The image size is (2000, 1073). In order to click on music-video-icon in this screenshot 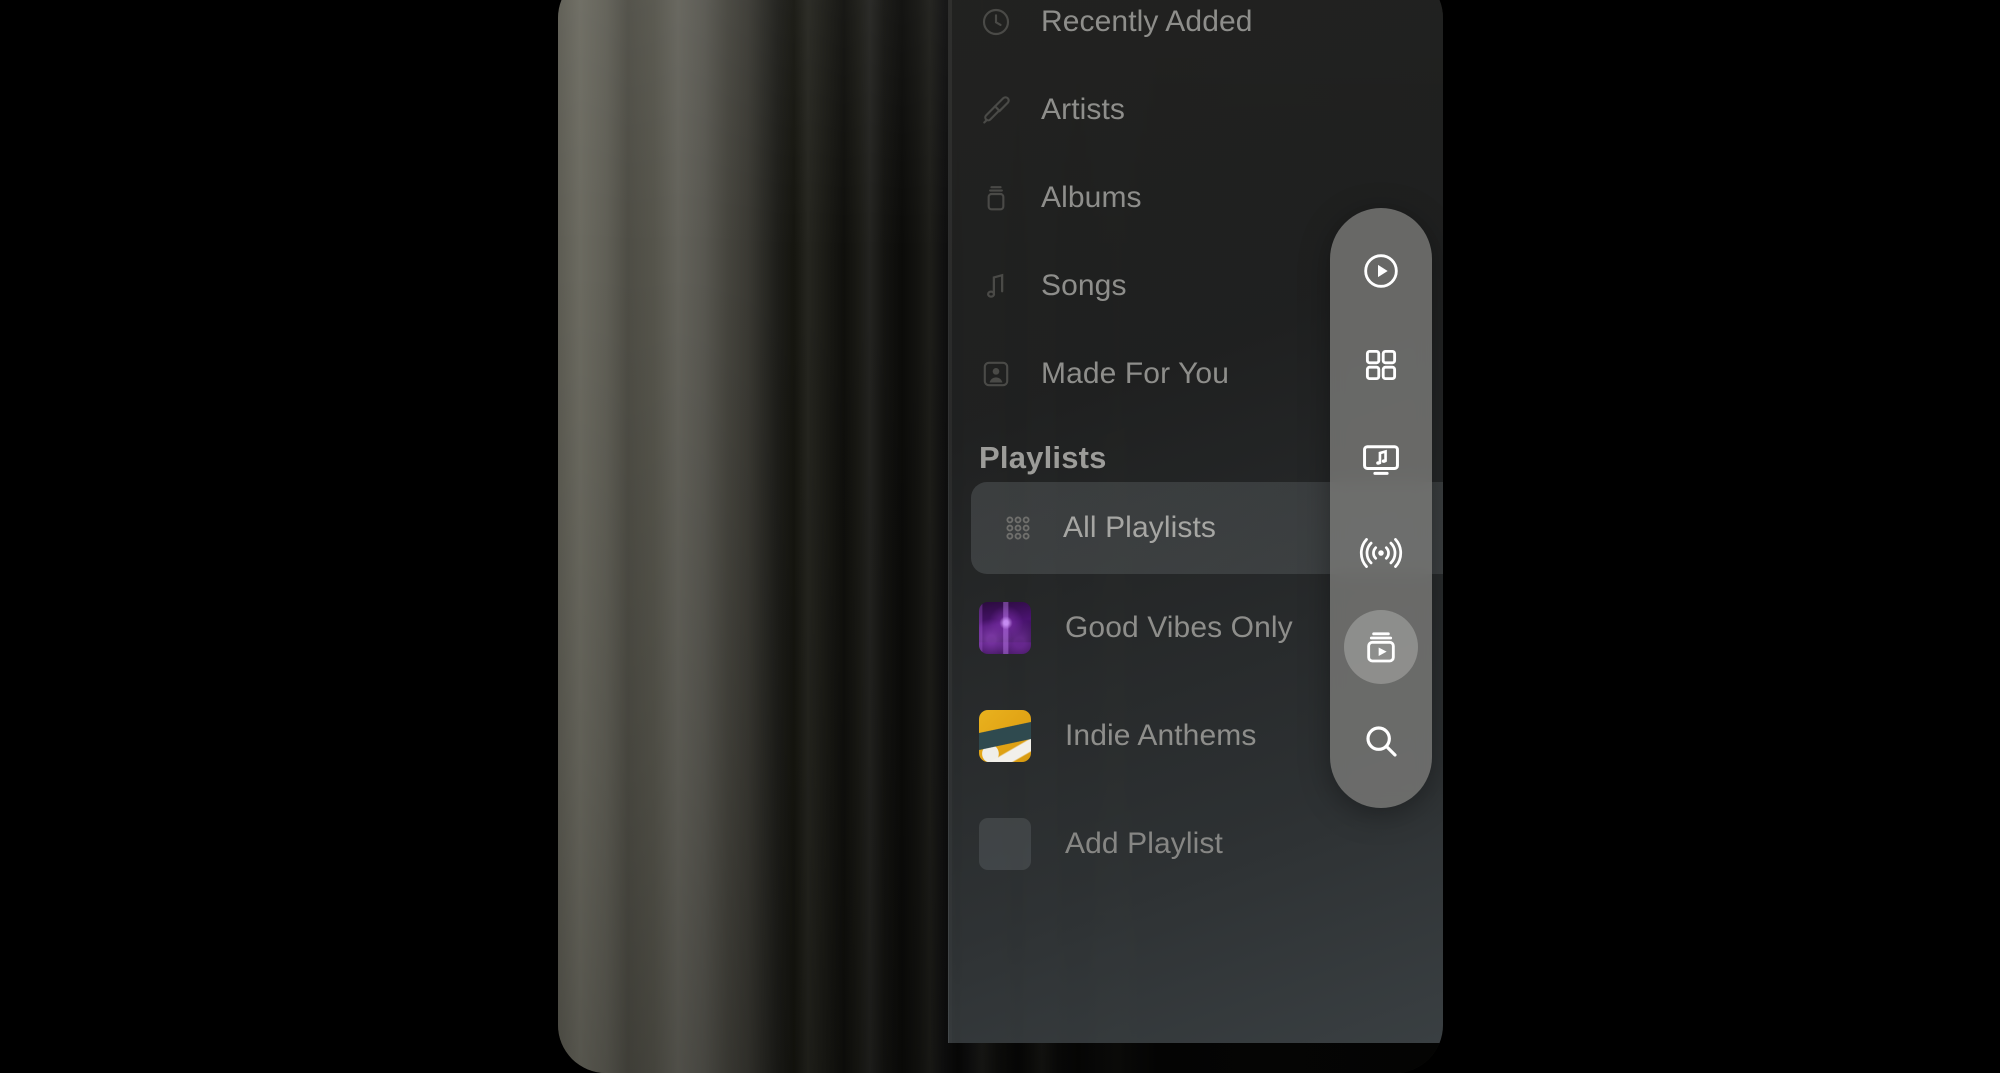, I will do `click(1381, 459)`.